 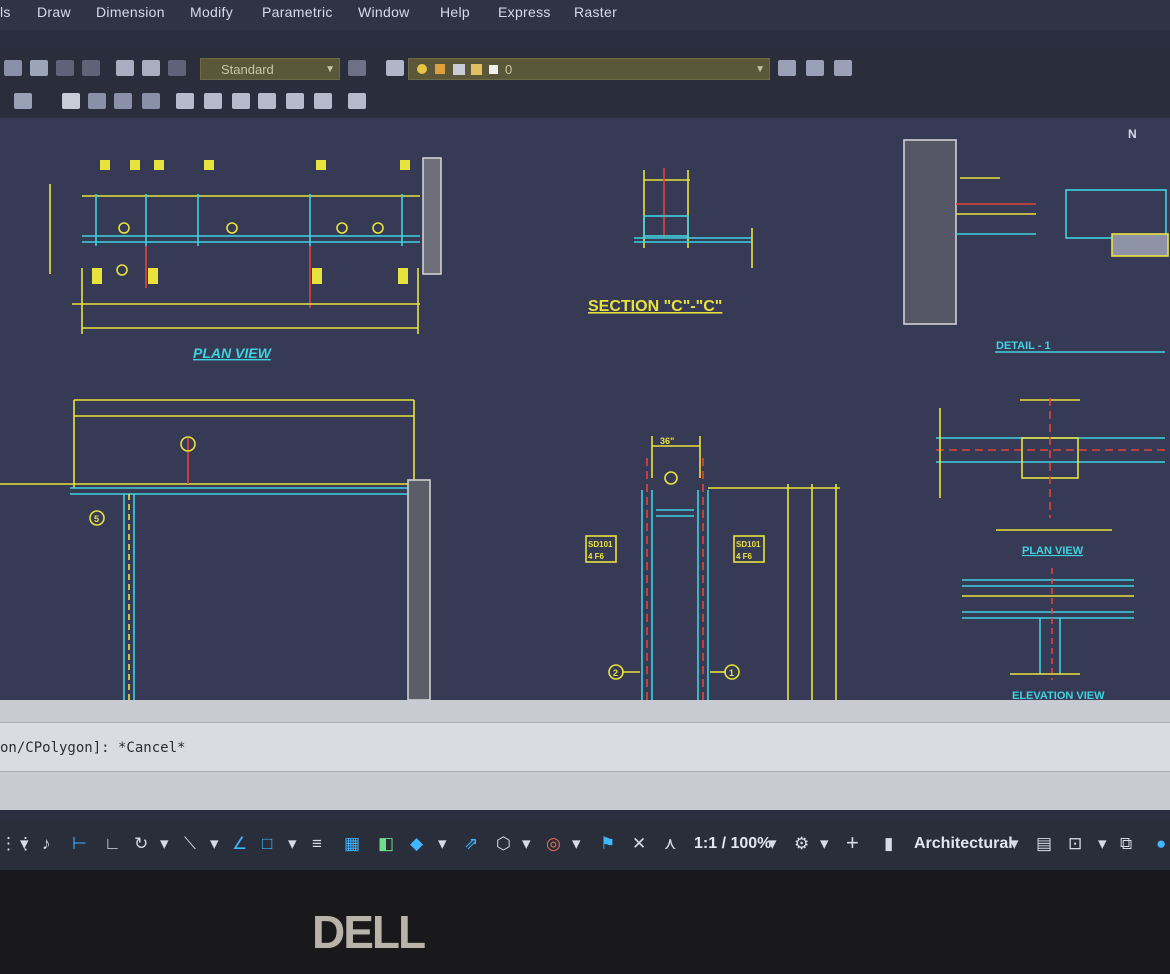 I want to click on menu-tools: ls, so click(x=5, y=12).